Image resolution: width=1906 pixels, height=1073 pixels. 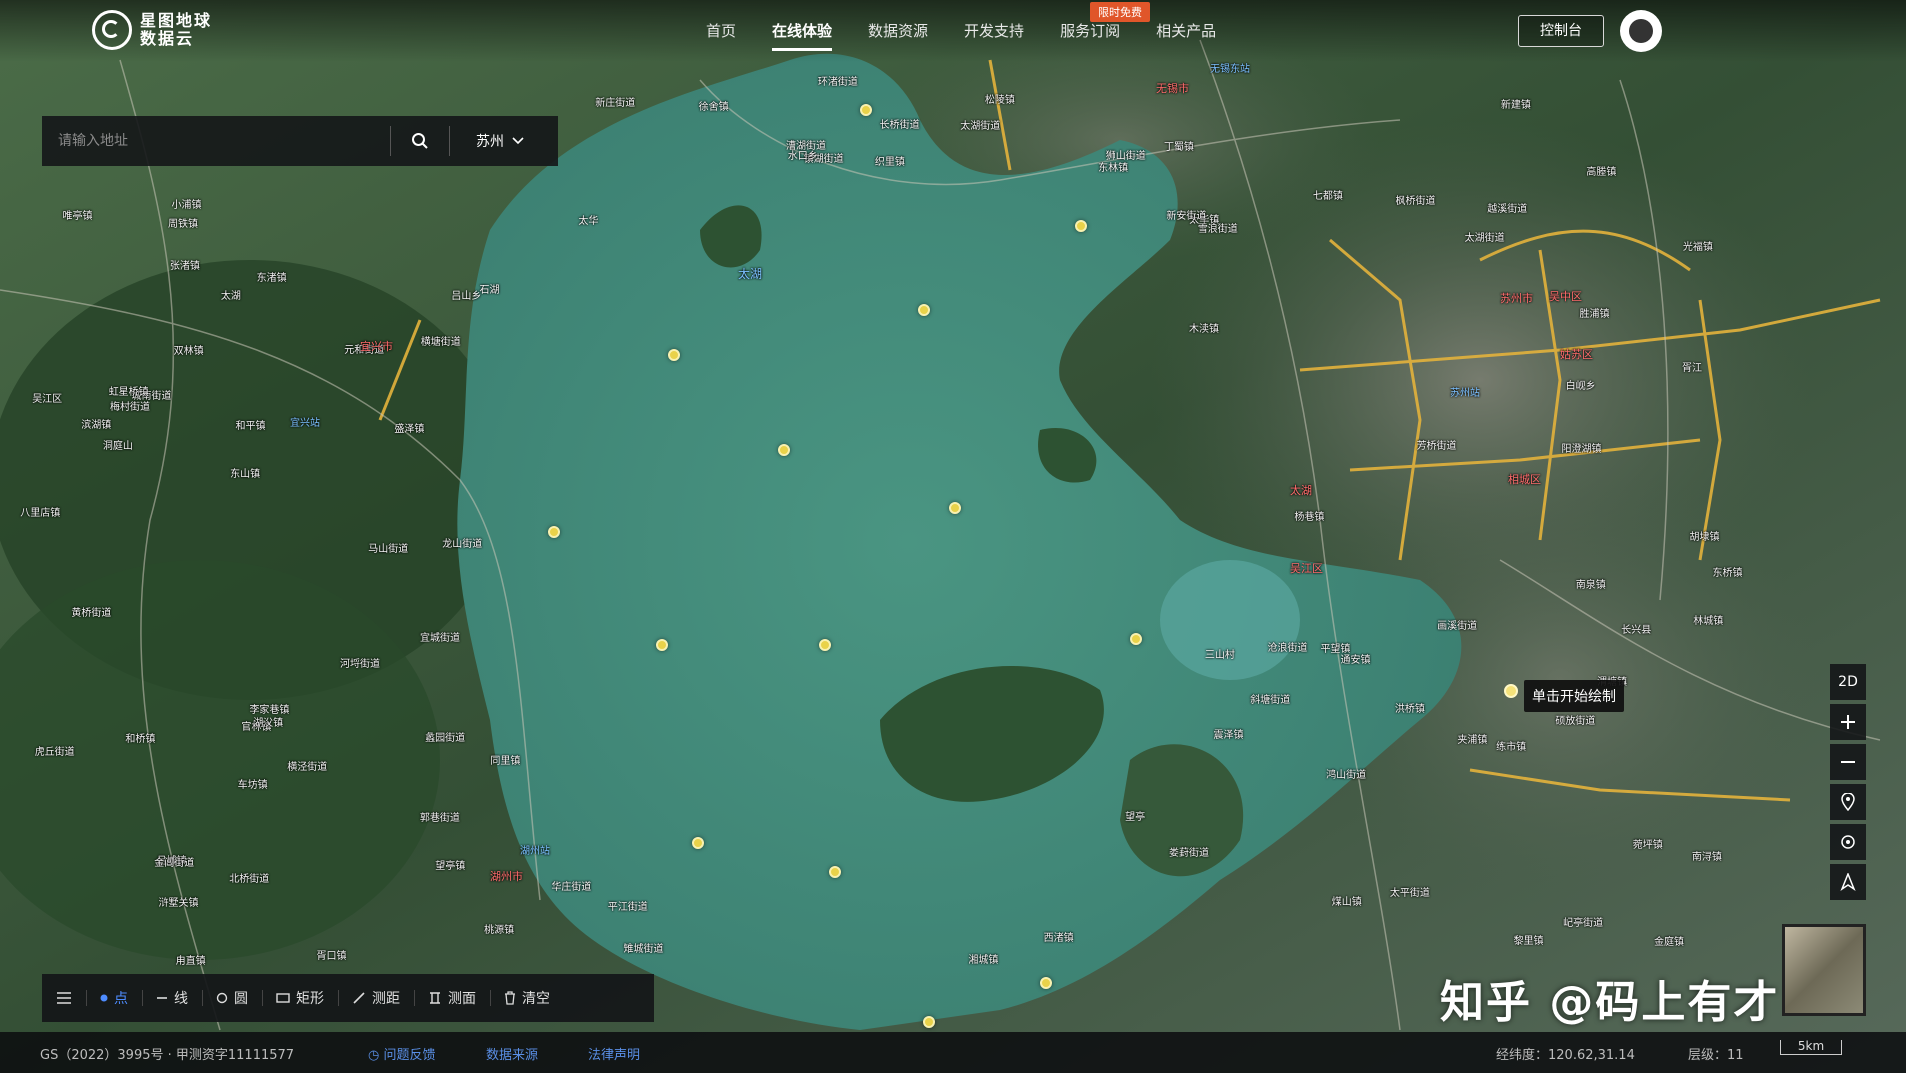 What do you see at coordinates (1565, 296) in the screenshot?
I see `district-label: 吴中区` at bounding box center [1565, 296].